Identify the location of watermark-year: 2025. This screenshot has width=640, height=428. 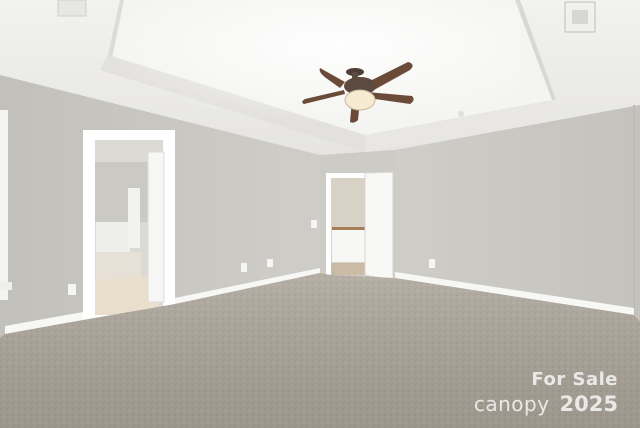
(588, 404).